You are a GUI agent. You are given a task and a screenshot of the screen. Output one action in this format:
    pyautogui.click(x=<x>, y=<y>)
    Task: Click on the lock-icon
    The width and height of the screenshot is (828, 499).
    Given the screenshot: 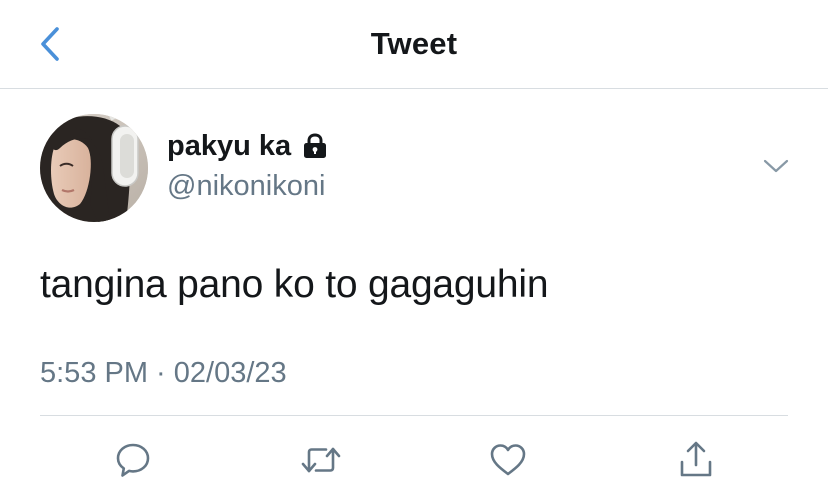 What is the action you would take?
    pyautogui.click(x=315, y=146)
    